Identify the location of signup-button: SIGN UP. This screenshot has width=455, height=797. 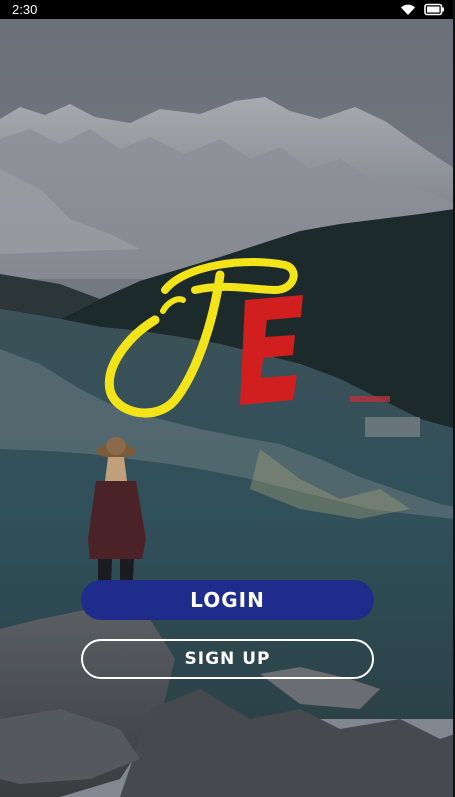
(227, 659).